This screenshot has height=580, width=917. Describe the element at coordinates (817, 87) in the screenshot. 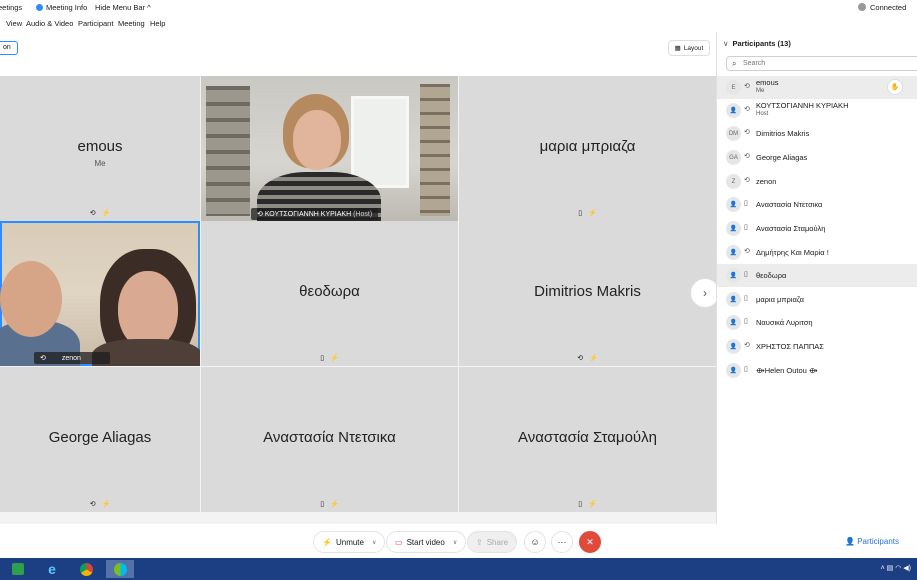

I see `participant-row: E ⟲ emous Me ✋` at that location.